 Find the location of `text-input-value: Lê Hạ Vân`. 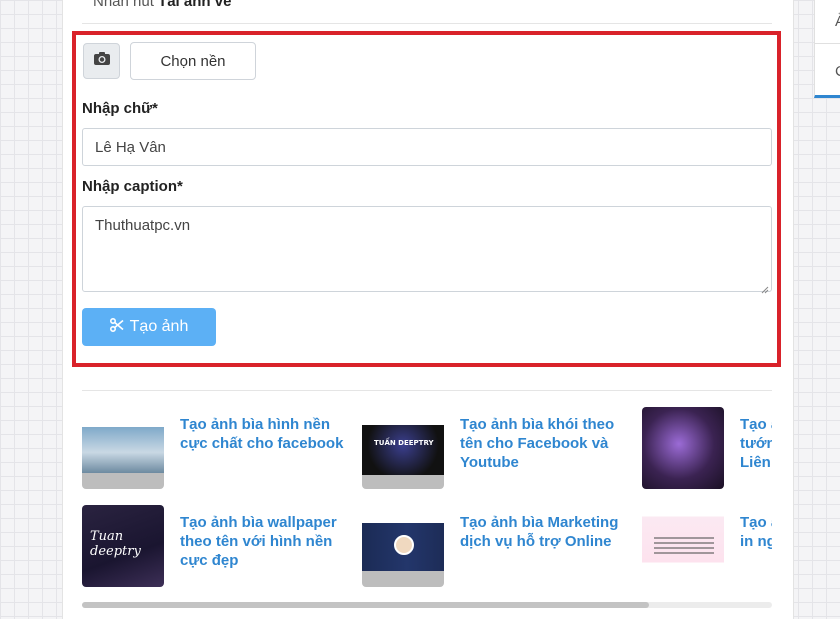

text-input-value: Lê Hạ Vân is located at coordinates (130, 147).